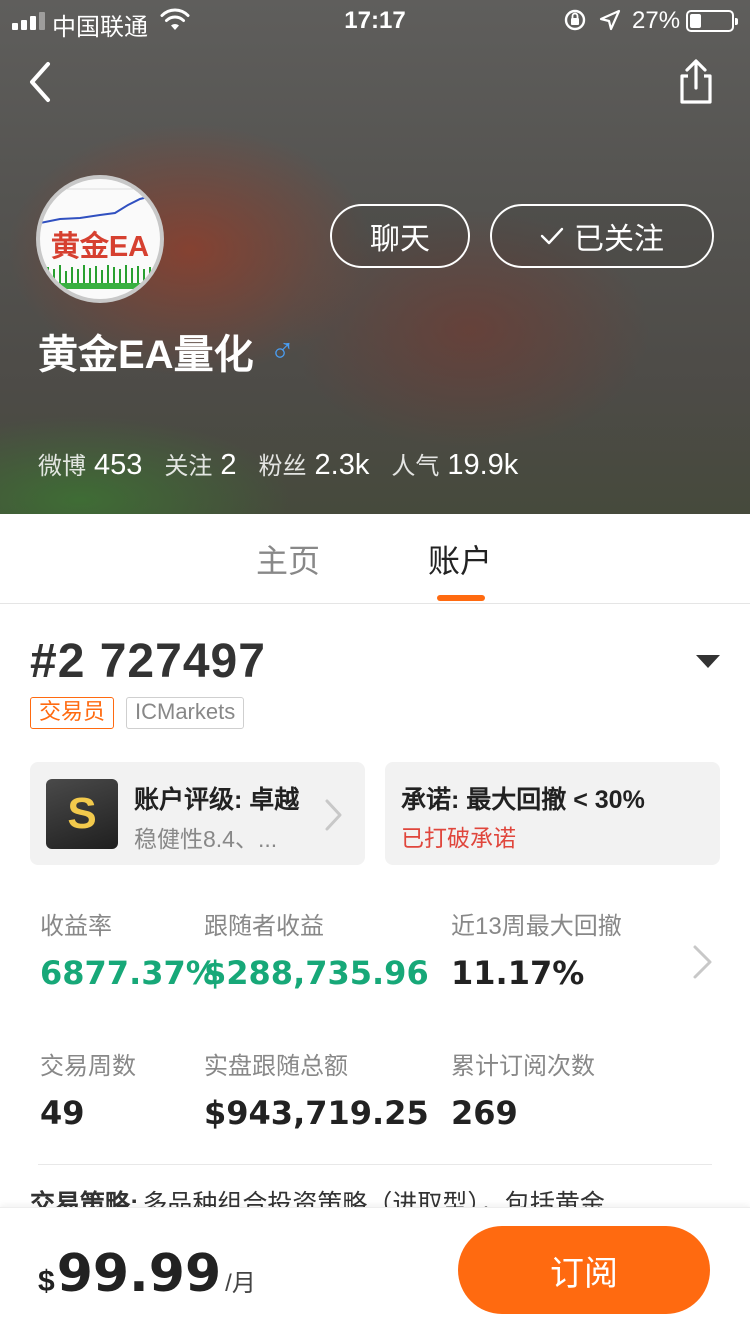  I want to click on chat-button: 聊天, so click(400, 236).